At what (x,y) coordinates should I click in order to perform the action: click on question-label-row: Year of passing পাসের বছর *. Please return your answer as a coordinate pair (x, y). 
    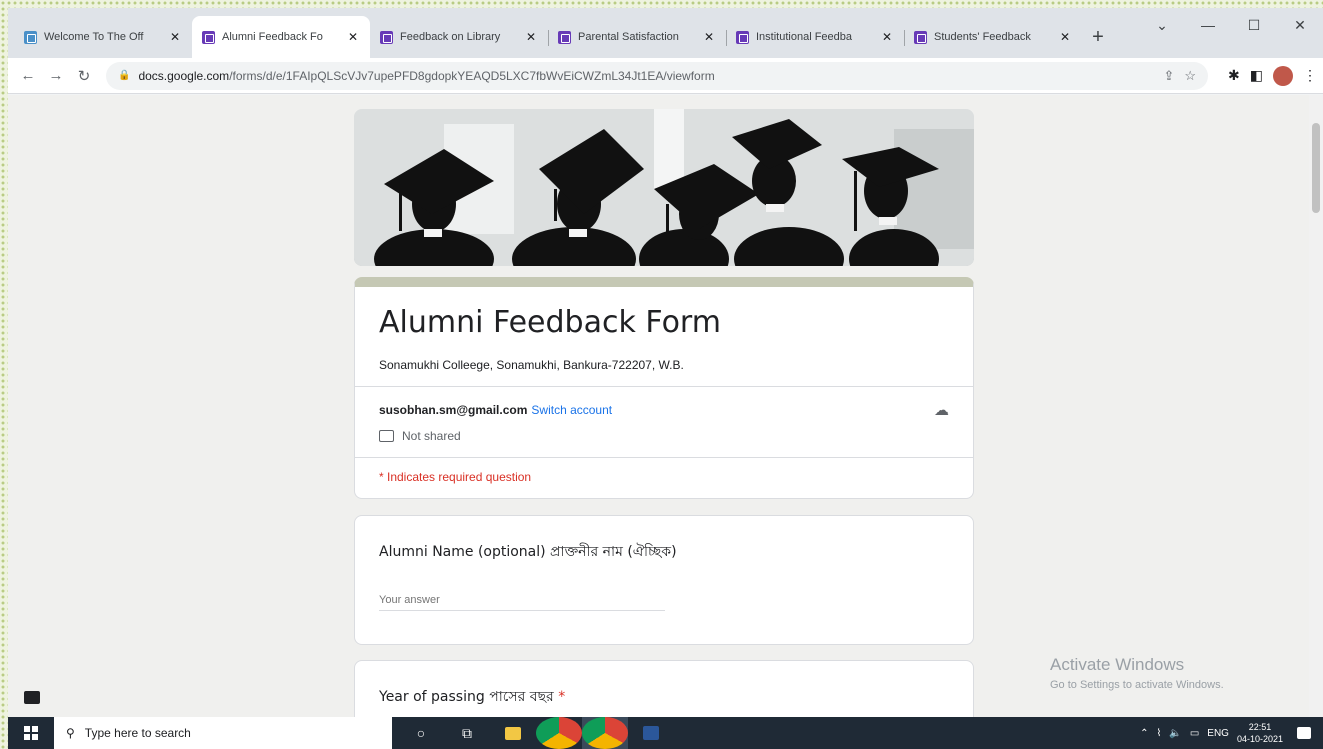
    Looking at the image, I should click on (664, 685).